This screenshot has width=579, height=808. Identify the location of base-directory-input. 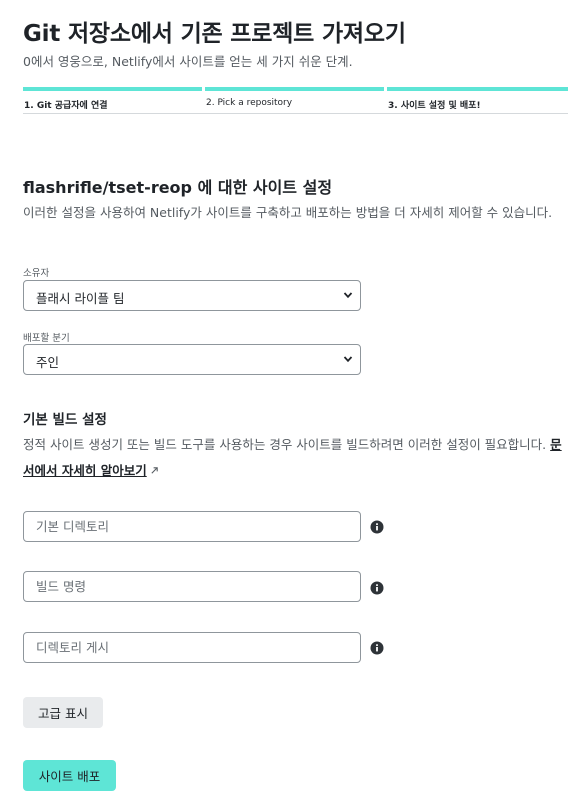
(192, 526).